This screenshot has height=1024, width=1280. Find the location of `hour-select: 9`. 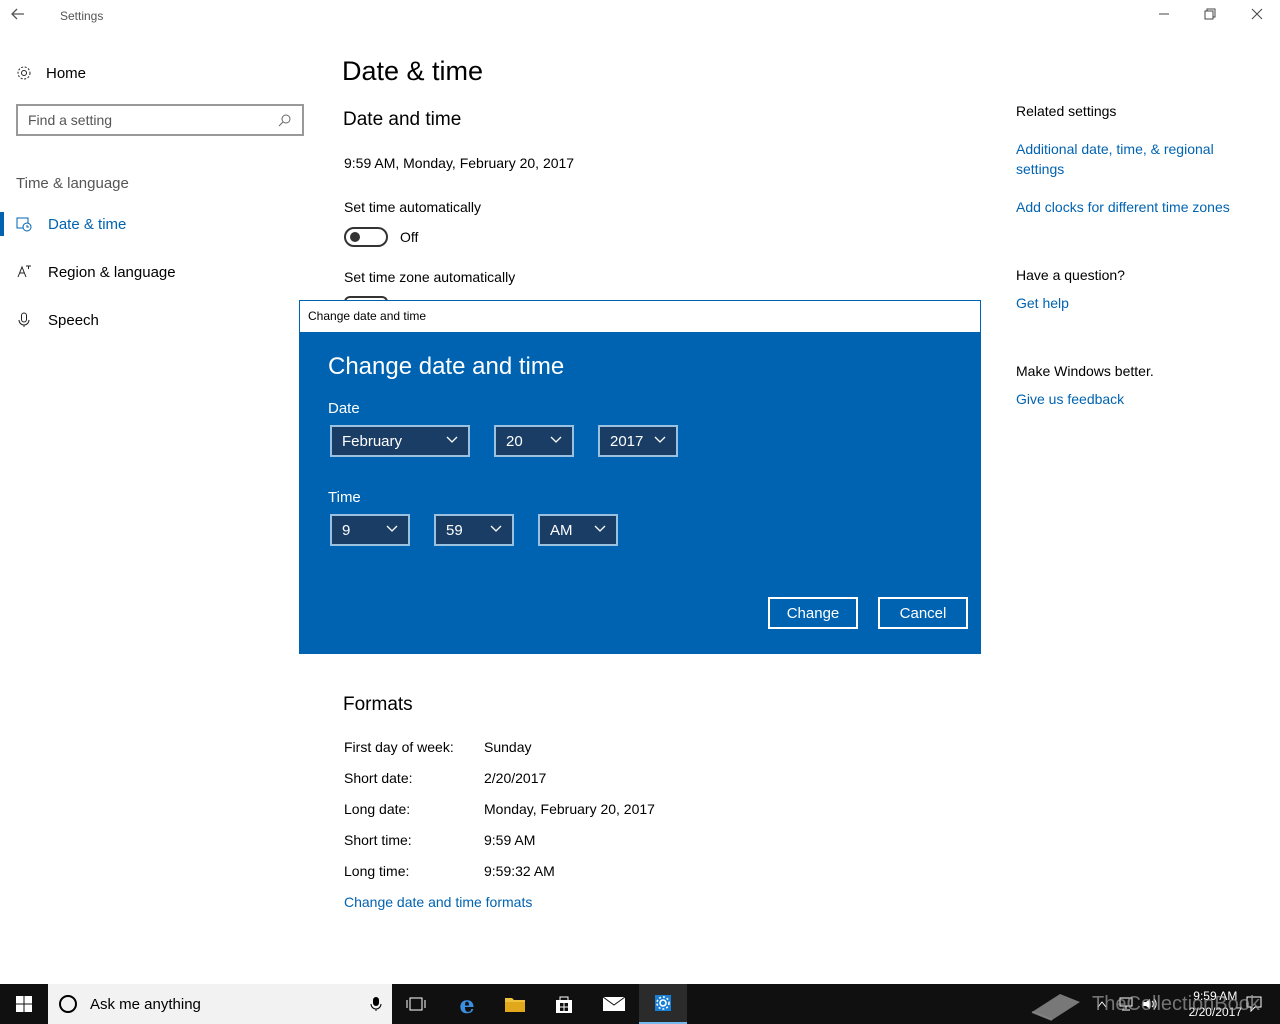

hour-select: 9 is located at coordinates (370, 530).